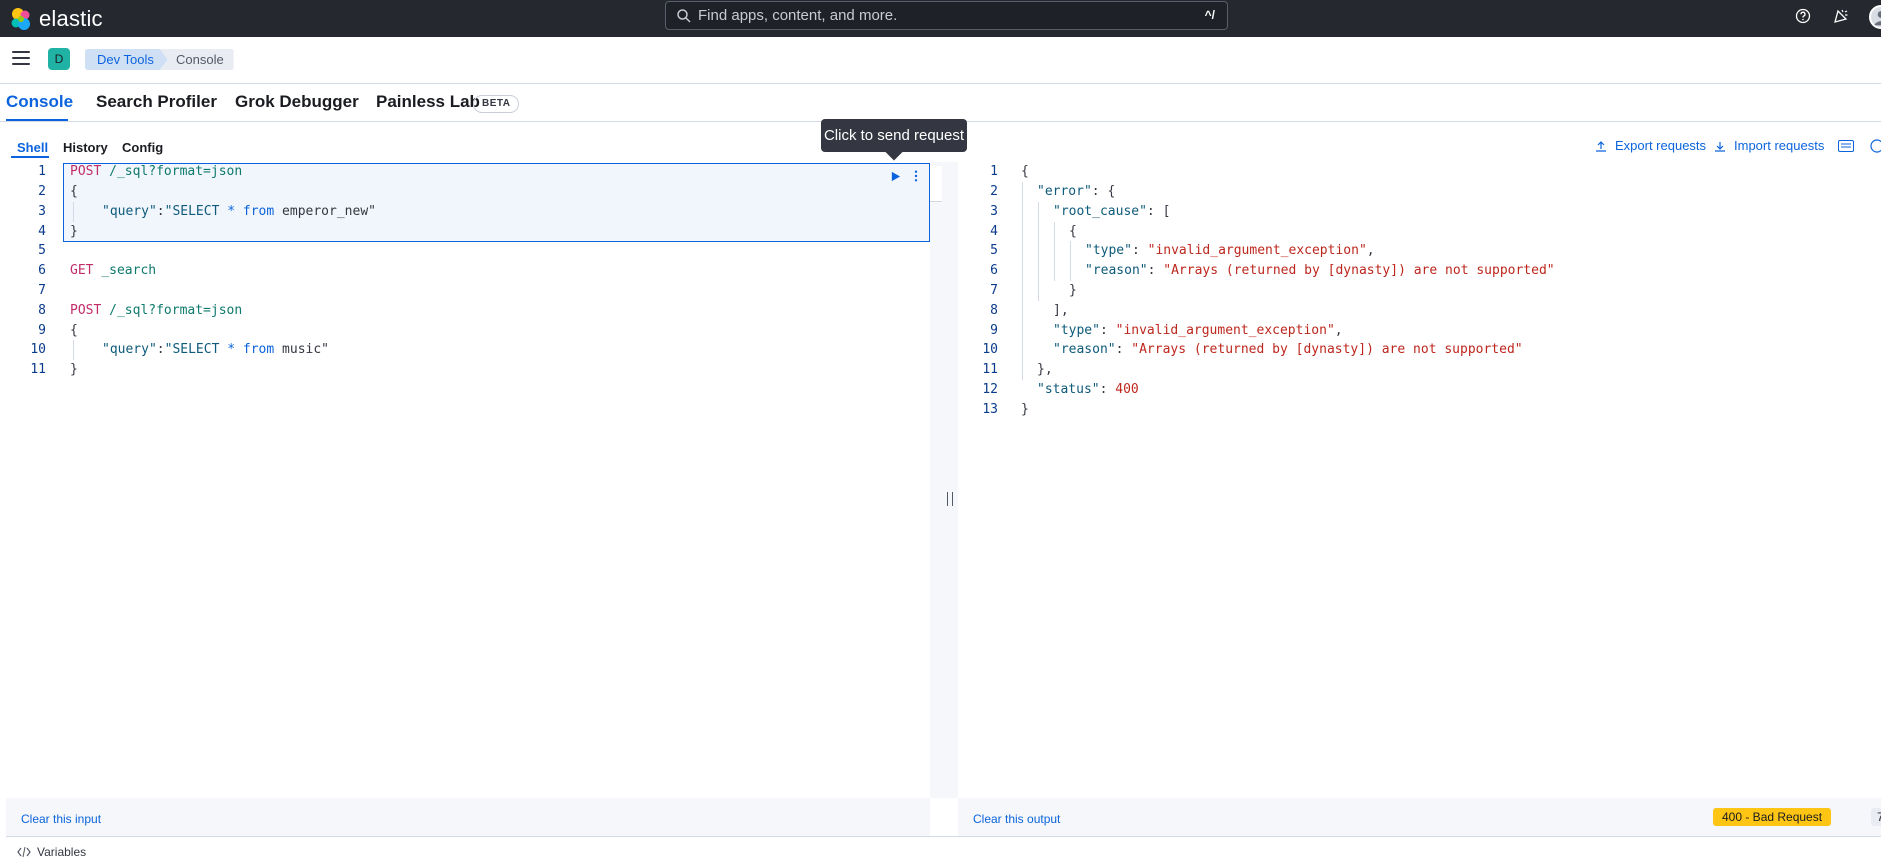 The width and height of the screenshot is (1881, 867). I want to click on input-footer, so click(468, 817).